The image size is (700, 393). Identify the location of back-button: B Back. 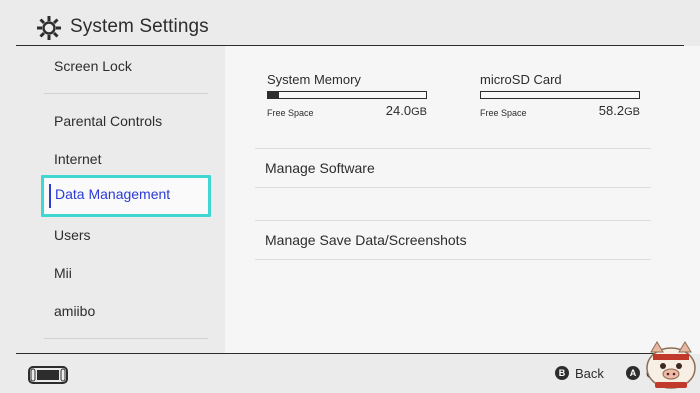
(579, 373).